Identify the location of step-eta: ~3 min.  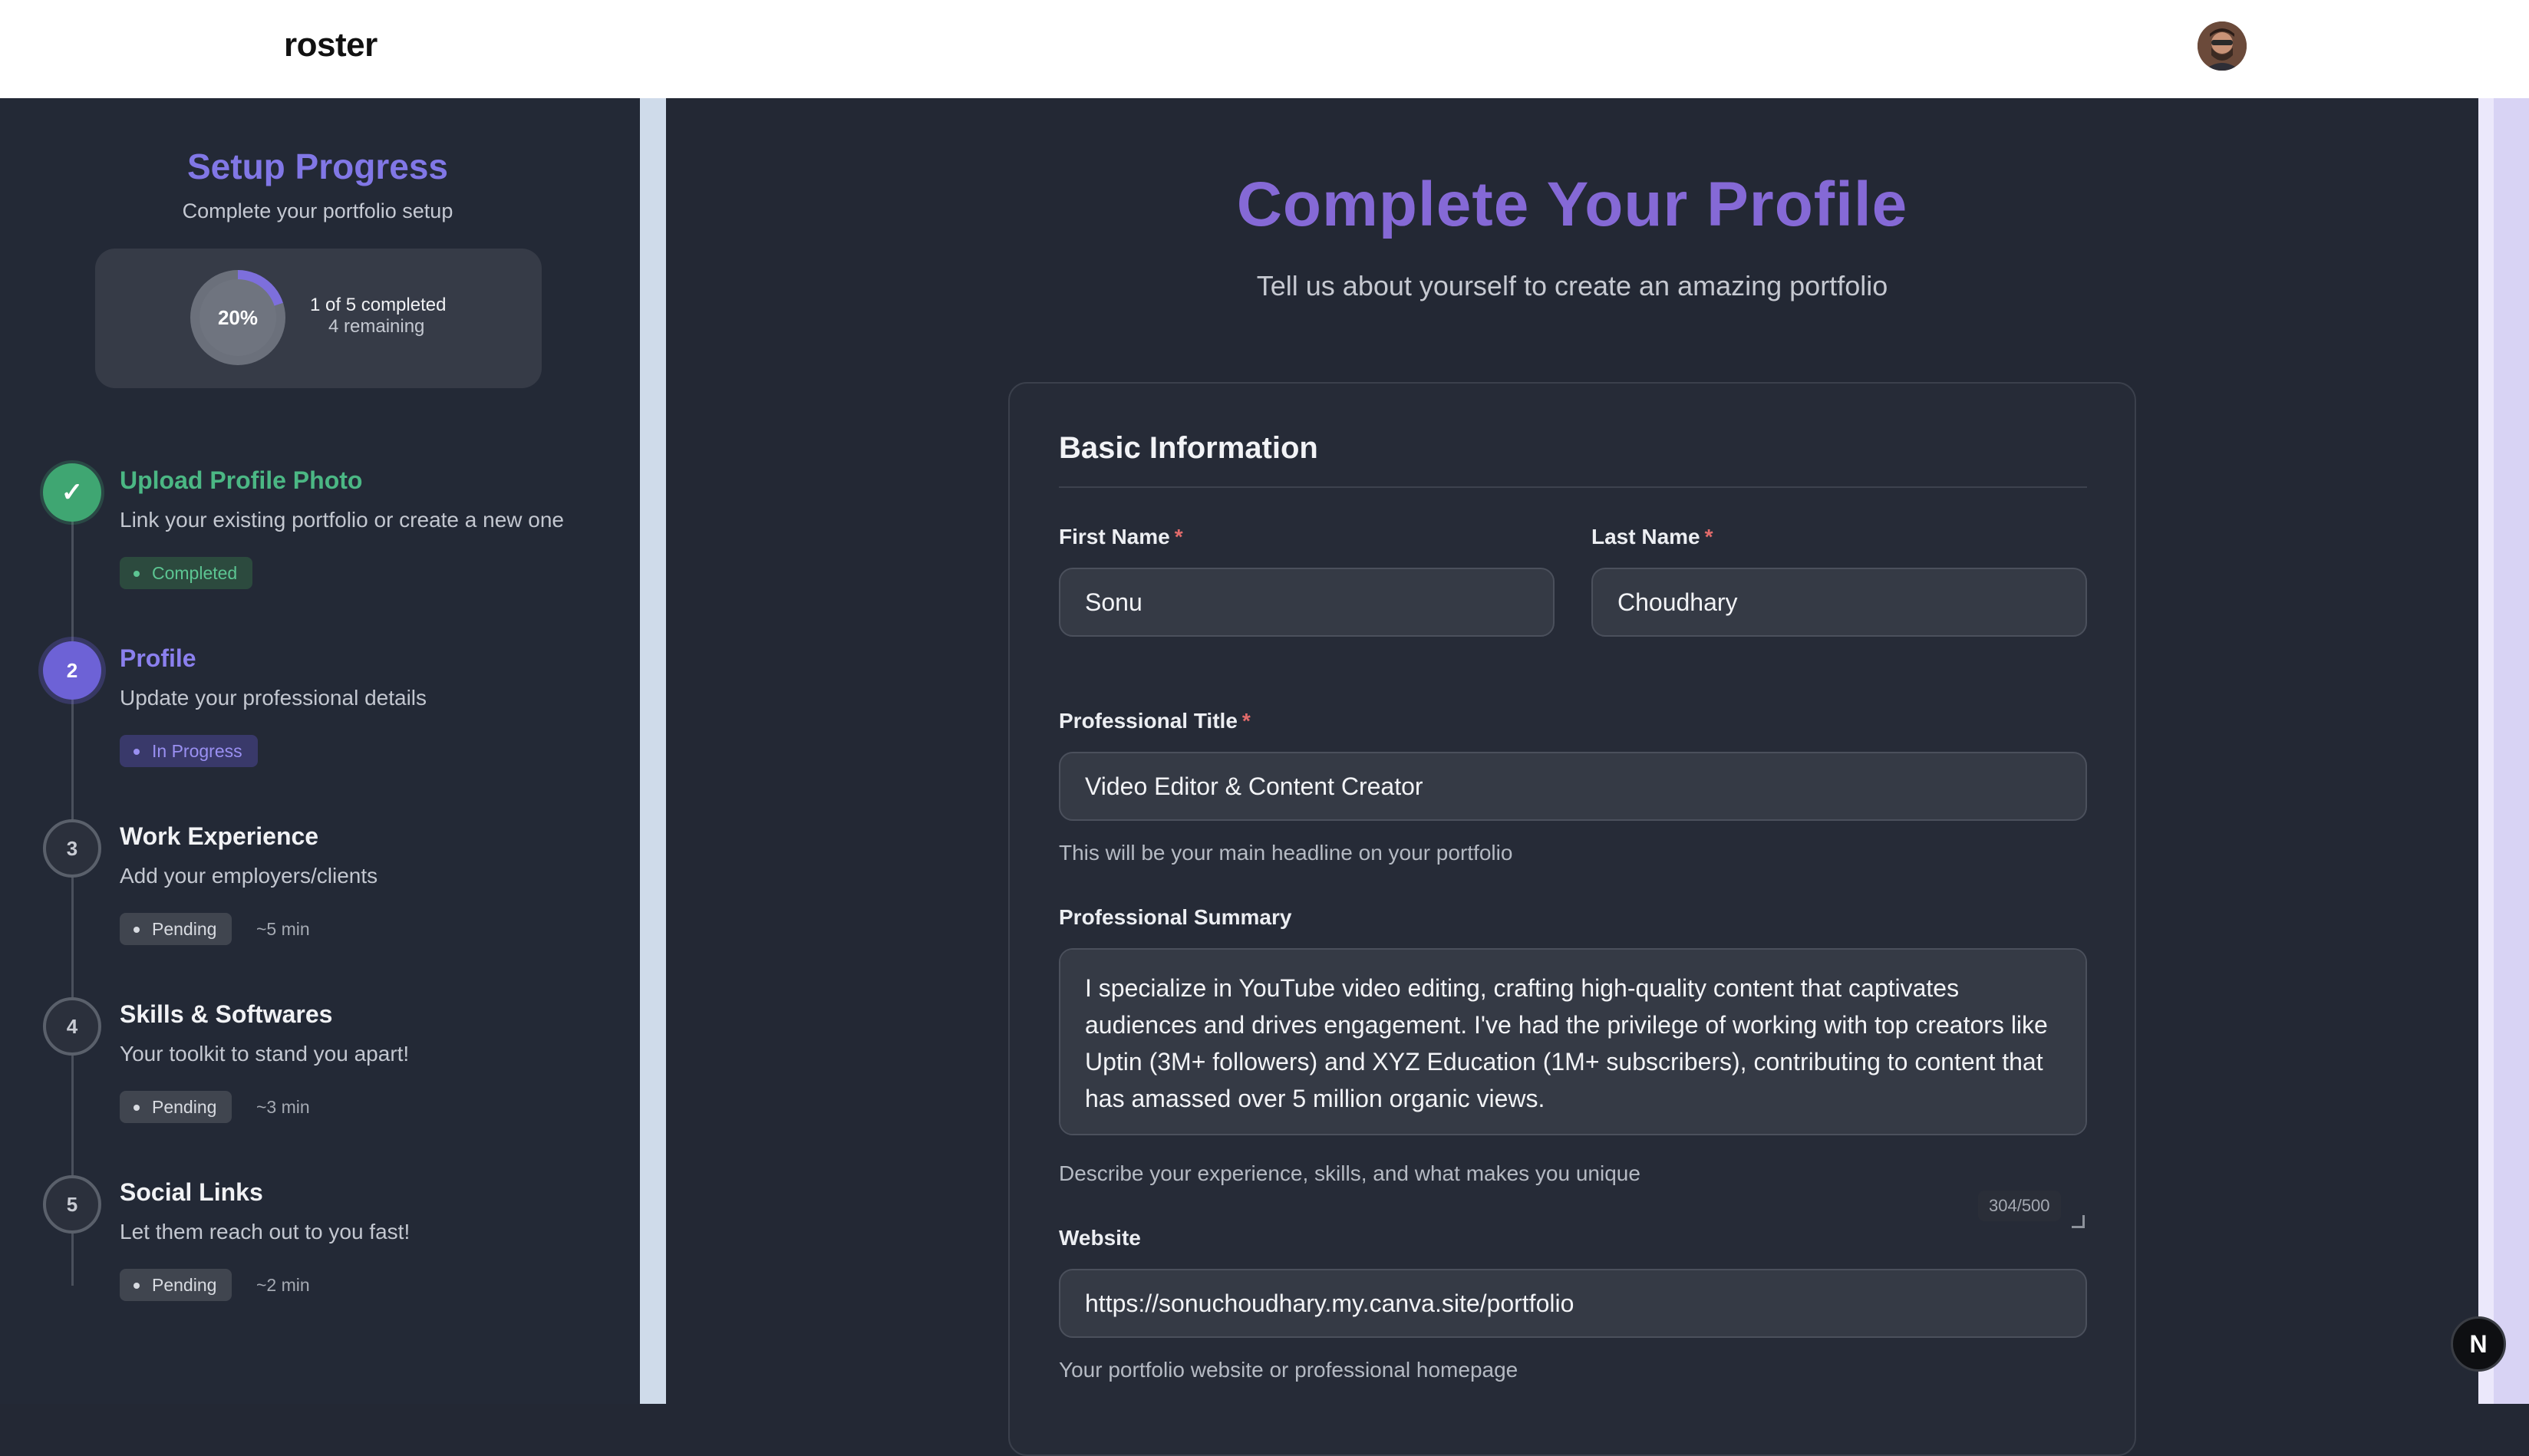
(283, 1107).